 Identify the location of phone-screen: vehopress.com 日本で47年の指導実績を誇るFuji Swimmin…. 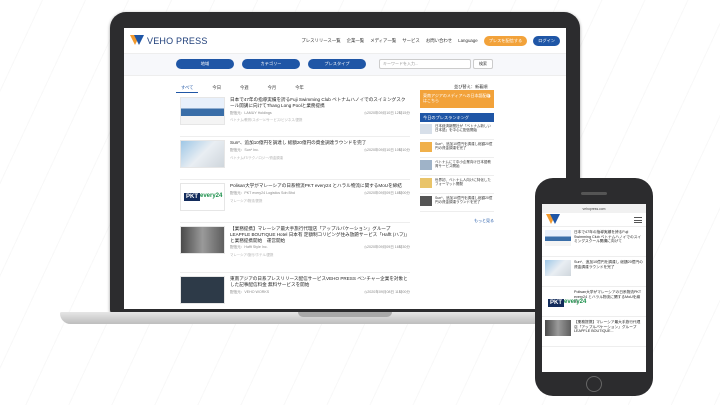
(594, 288).